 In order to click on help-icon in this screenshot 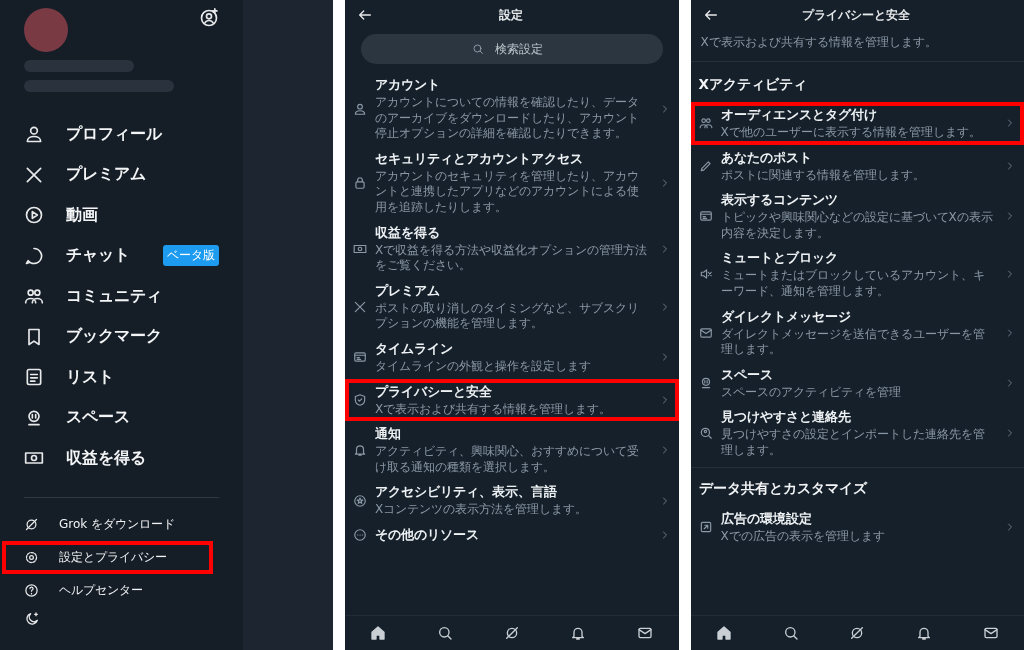, I will do `click(31, 590)`.